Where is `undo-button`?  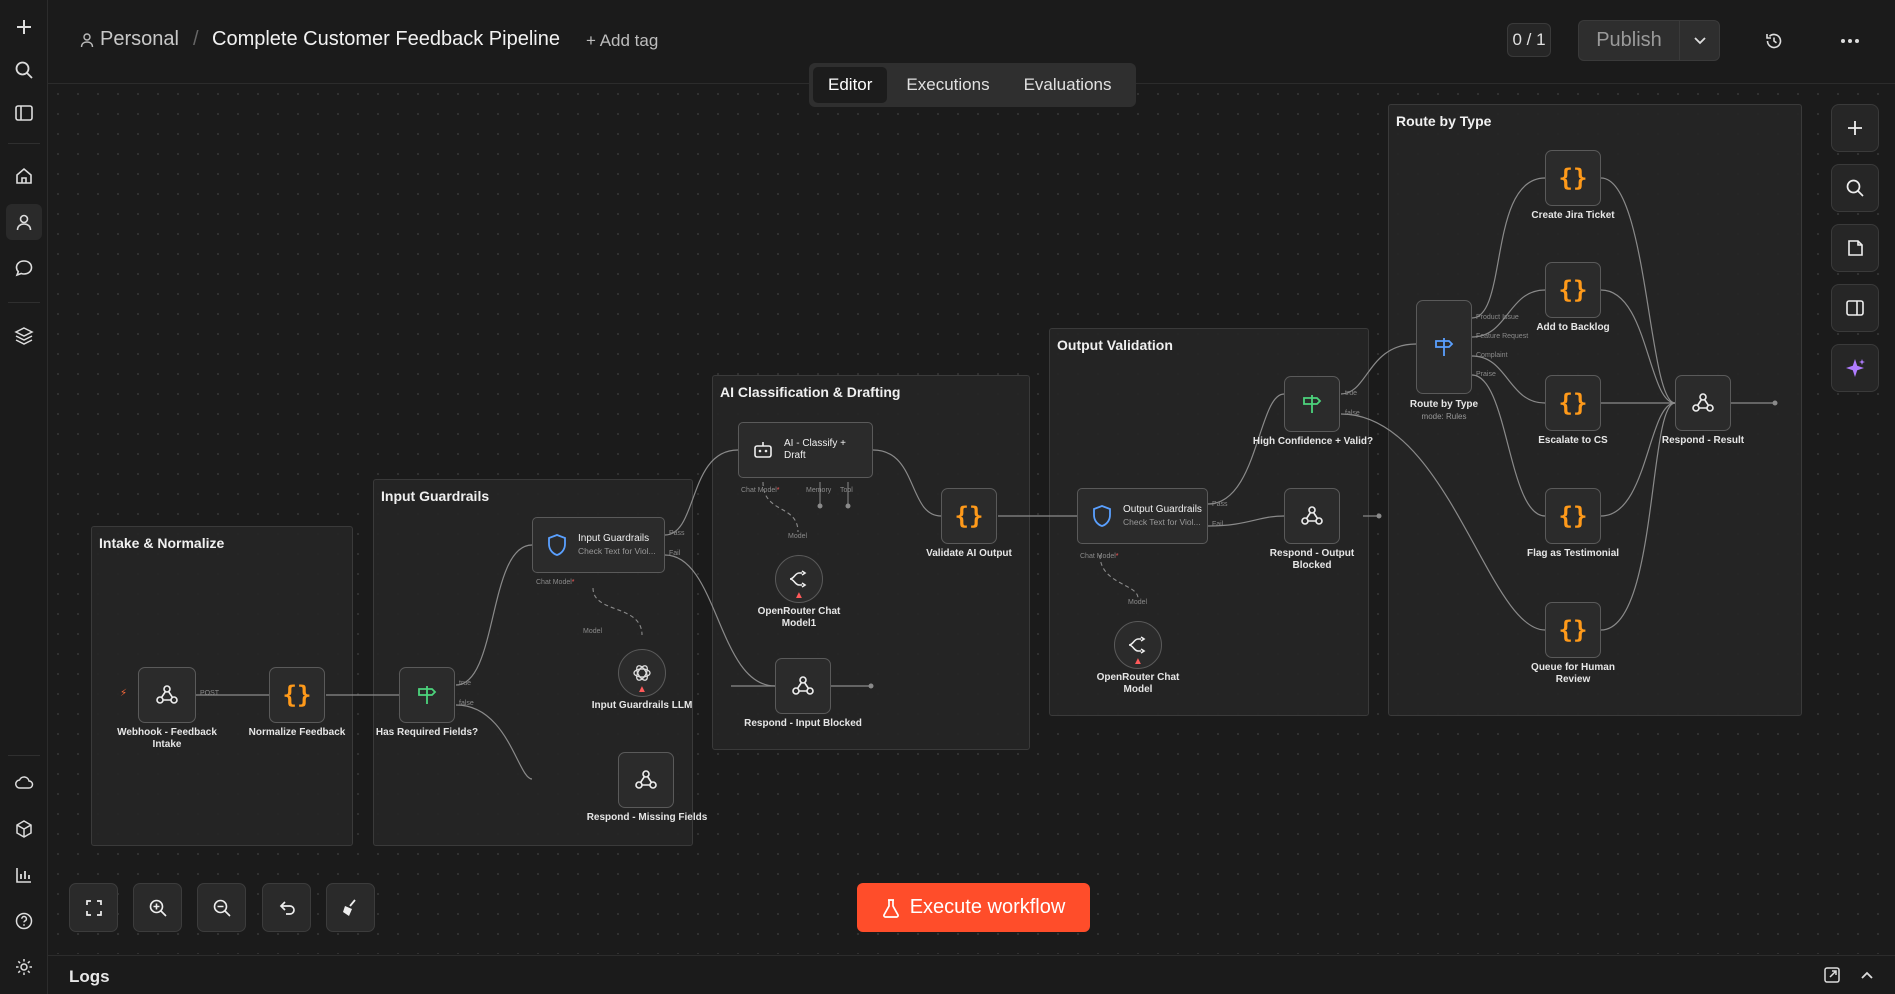
undo-button is located at coordinates (286, 907).